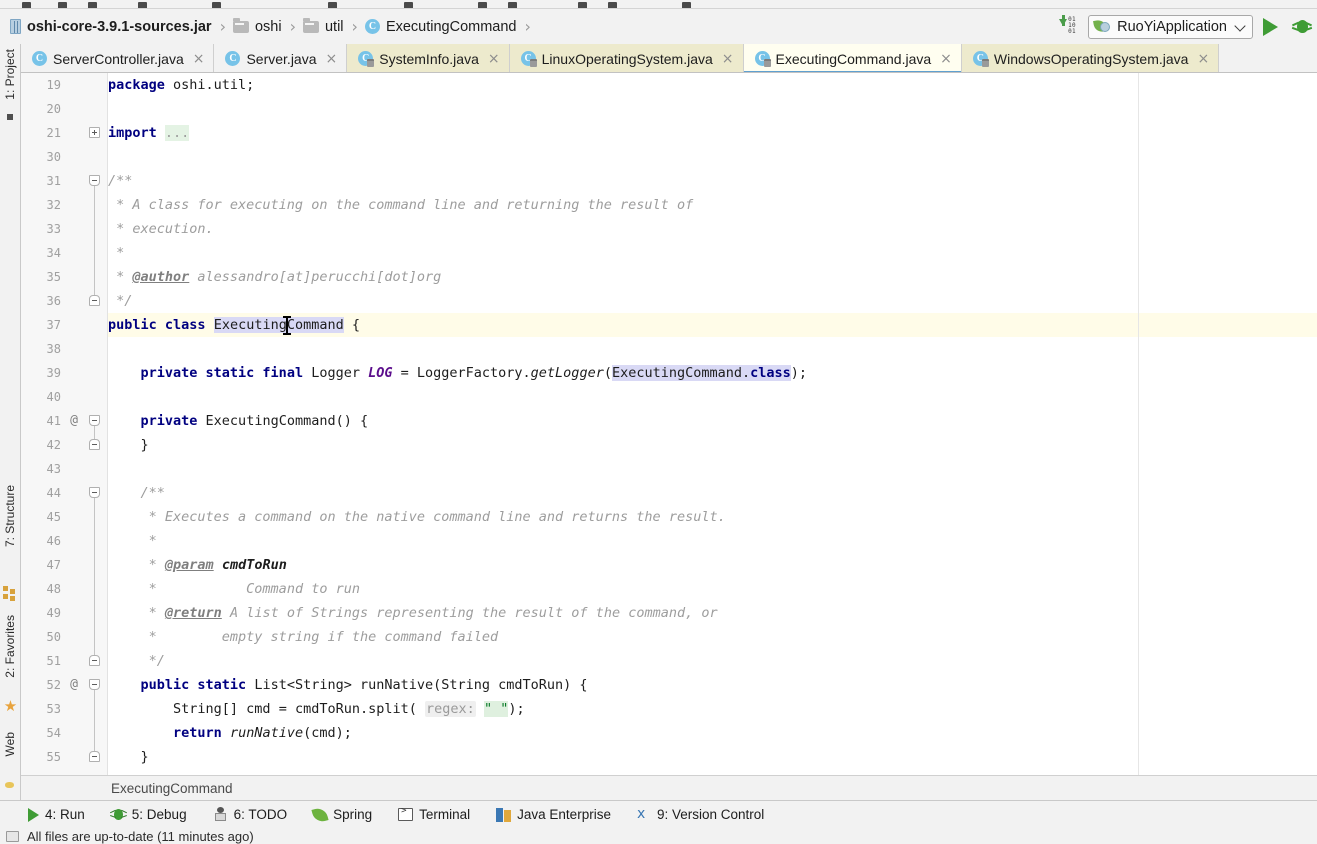  I want to click on fold-collapse-icon-runnative, so click(94, 684).